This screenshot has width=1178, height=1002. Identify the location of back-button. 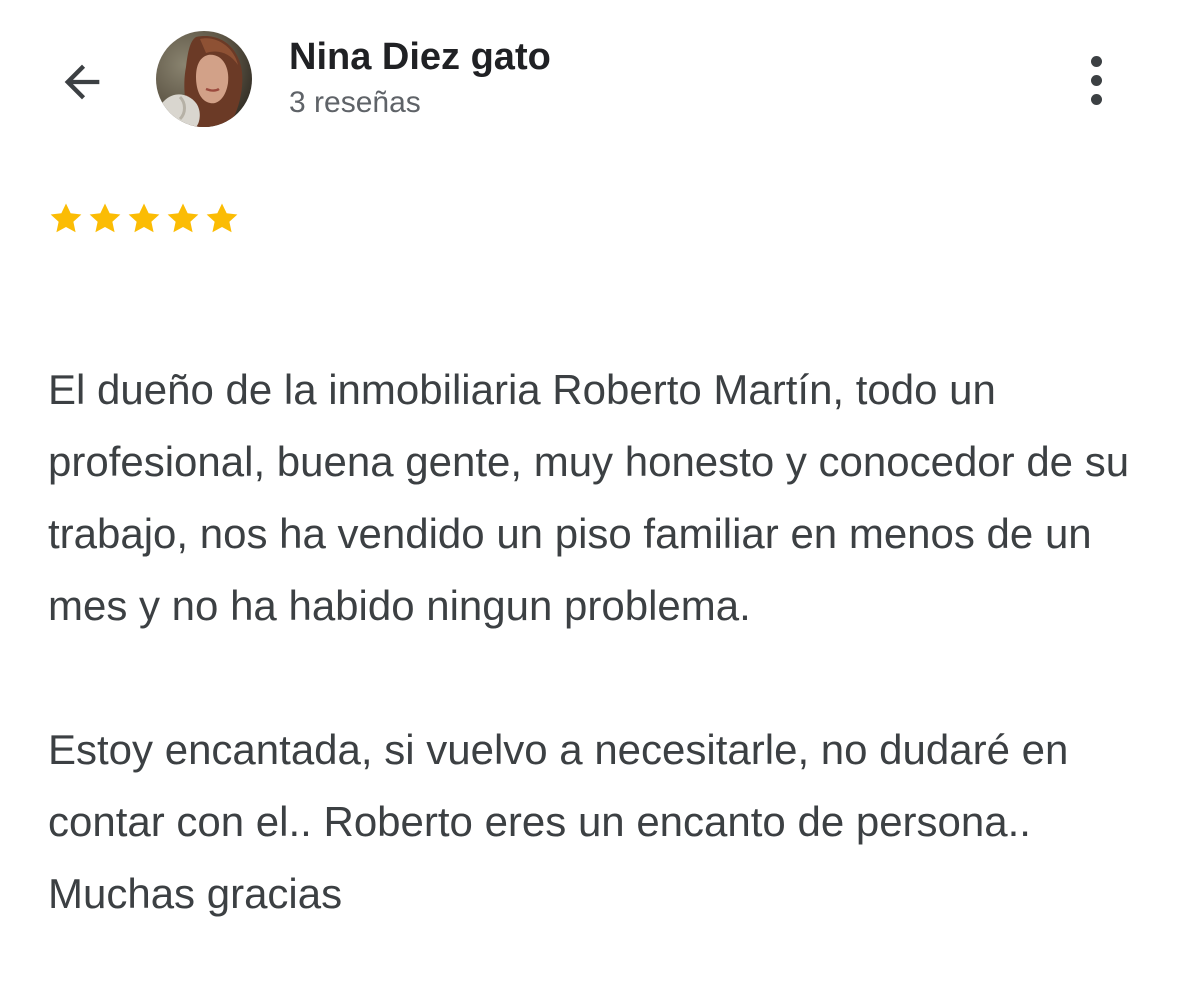
(82, 82).